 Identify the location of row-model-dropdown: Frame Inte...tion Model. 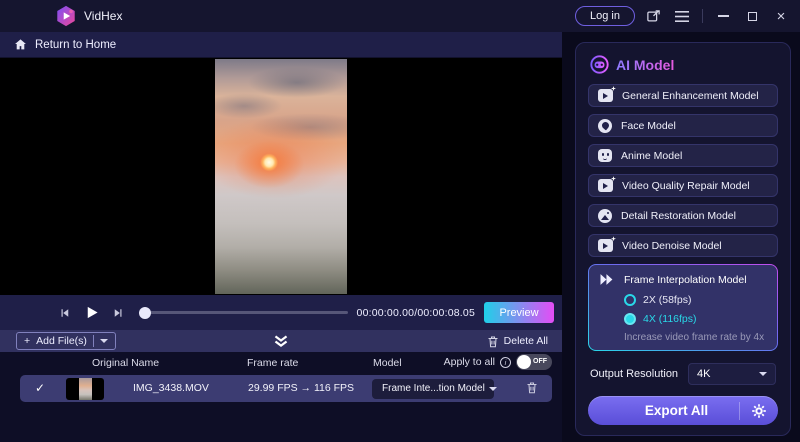
(434, 388).